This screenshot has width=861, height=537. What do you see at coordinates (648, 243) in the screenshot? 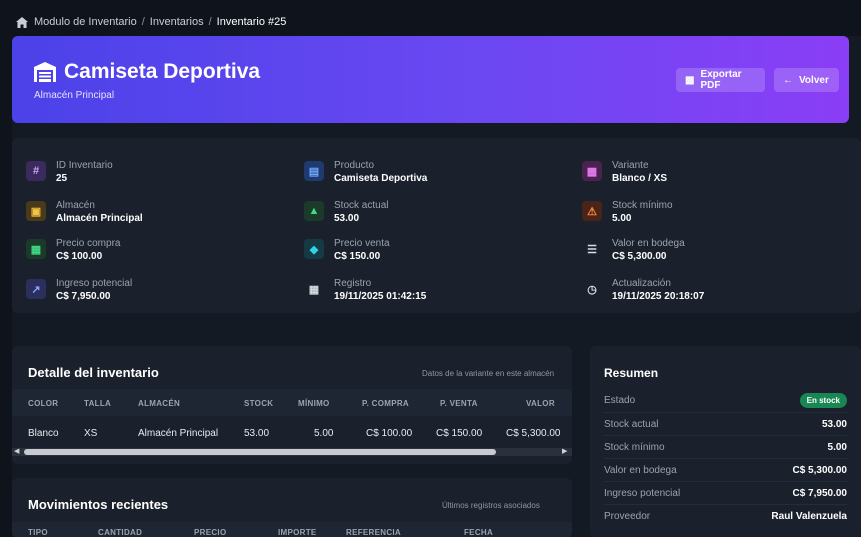
I see `info-label: Valor en bodega` at bounding box center [648, 243].